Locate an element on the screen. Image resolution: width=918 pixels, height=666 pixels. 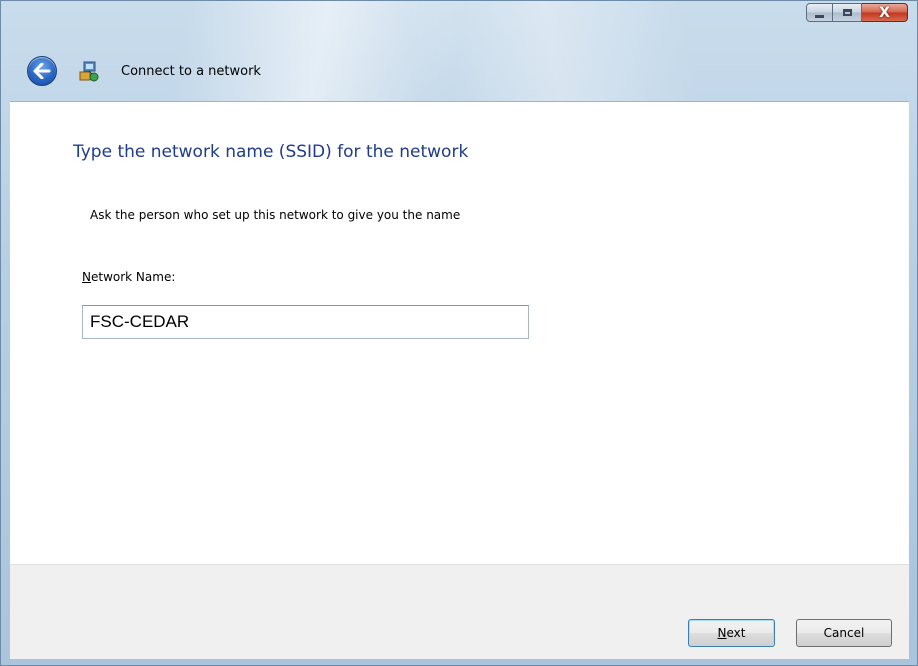
button-bar: Next Cancel is located at coordinates (459, 611).